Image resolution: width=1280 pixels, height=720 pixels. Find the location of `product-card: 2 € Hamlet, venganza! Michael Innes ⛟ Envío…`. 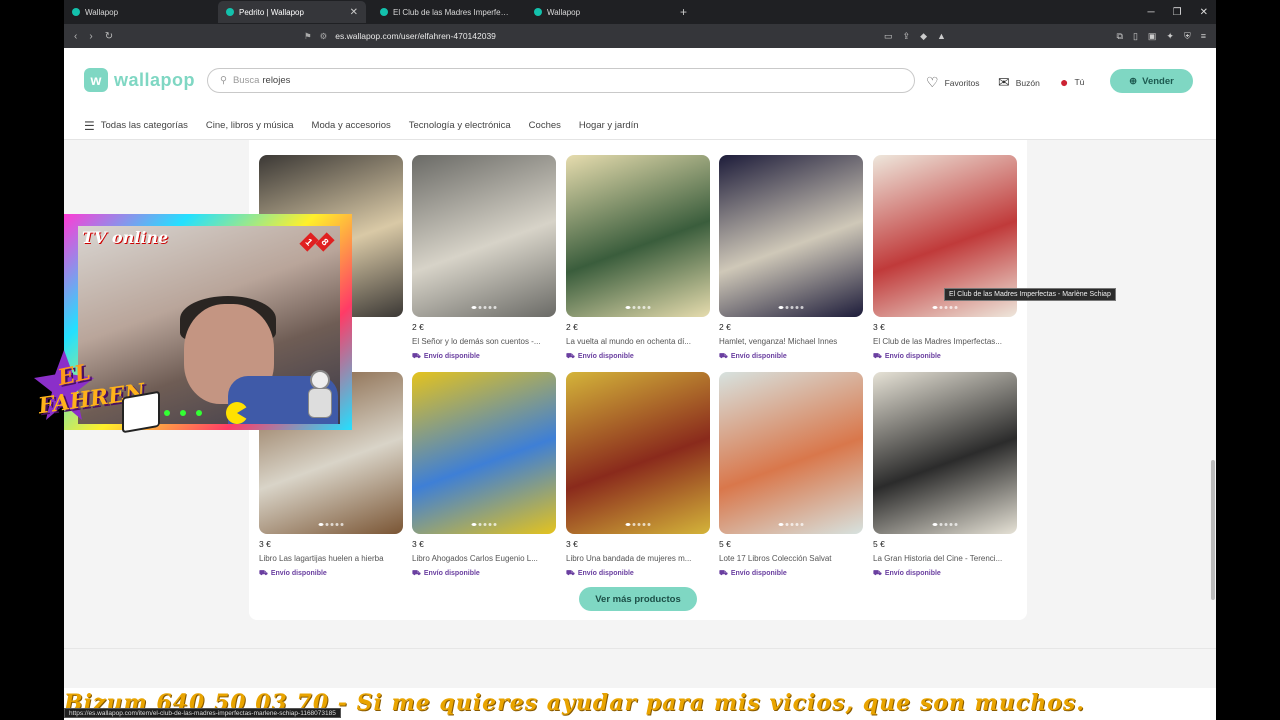

product-card: 2 € Hamlet, venganza! Michael Innes ⛟ Envío… is located at coordinates (791, 258).